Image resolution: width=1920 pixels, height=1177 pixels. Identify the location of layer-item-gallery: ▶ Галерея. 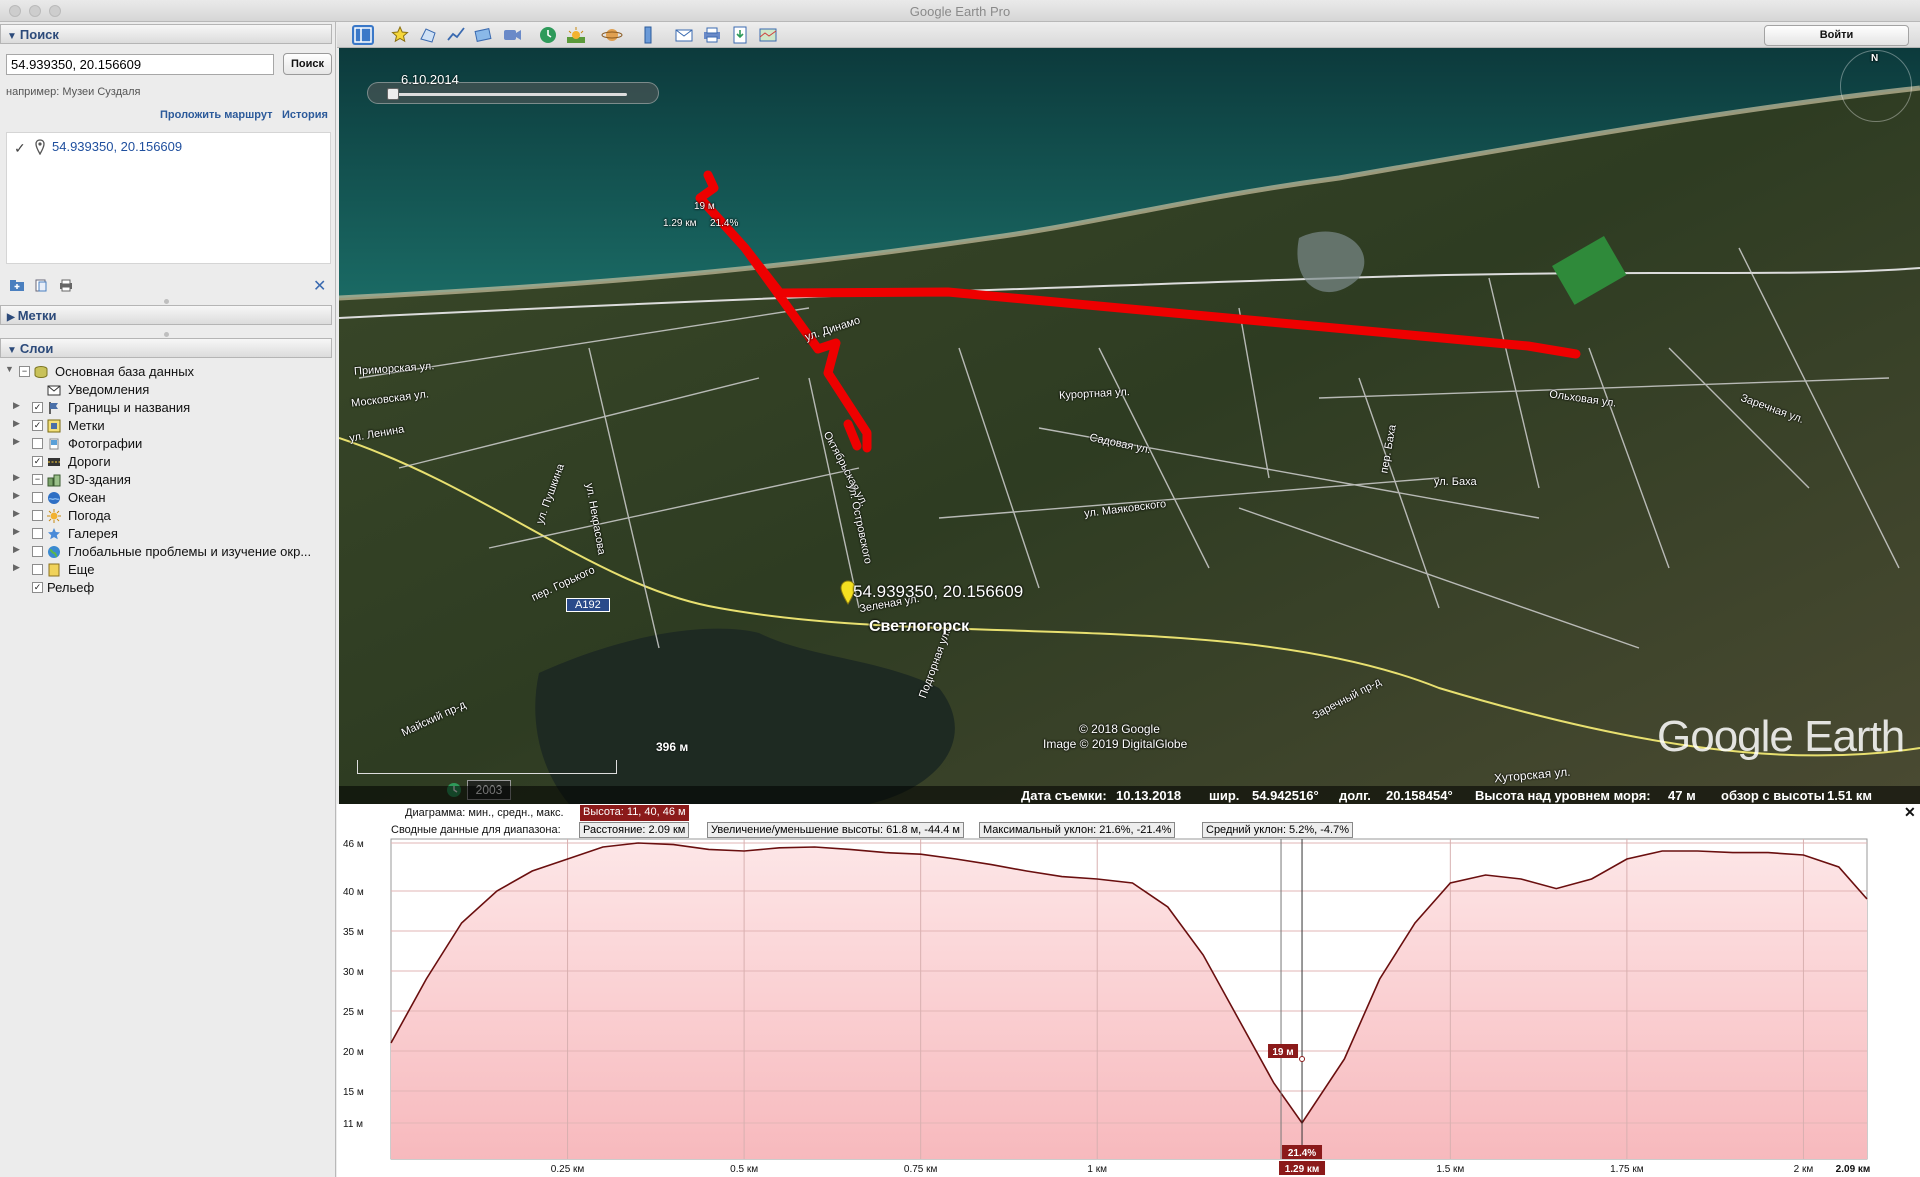
(170, 534).